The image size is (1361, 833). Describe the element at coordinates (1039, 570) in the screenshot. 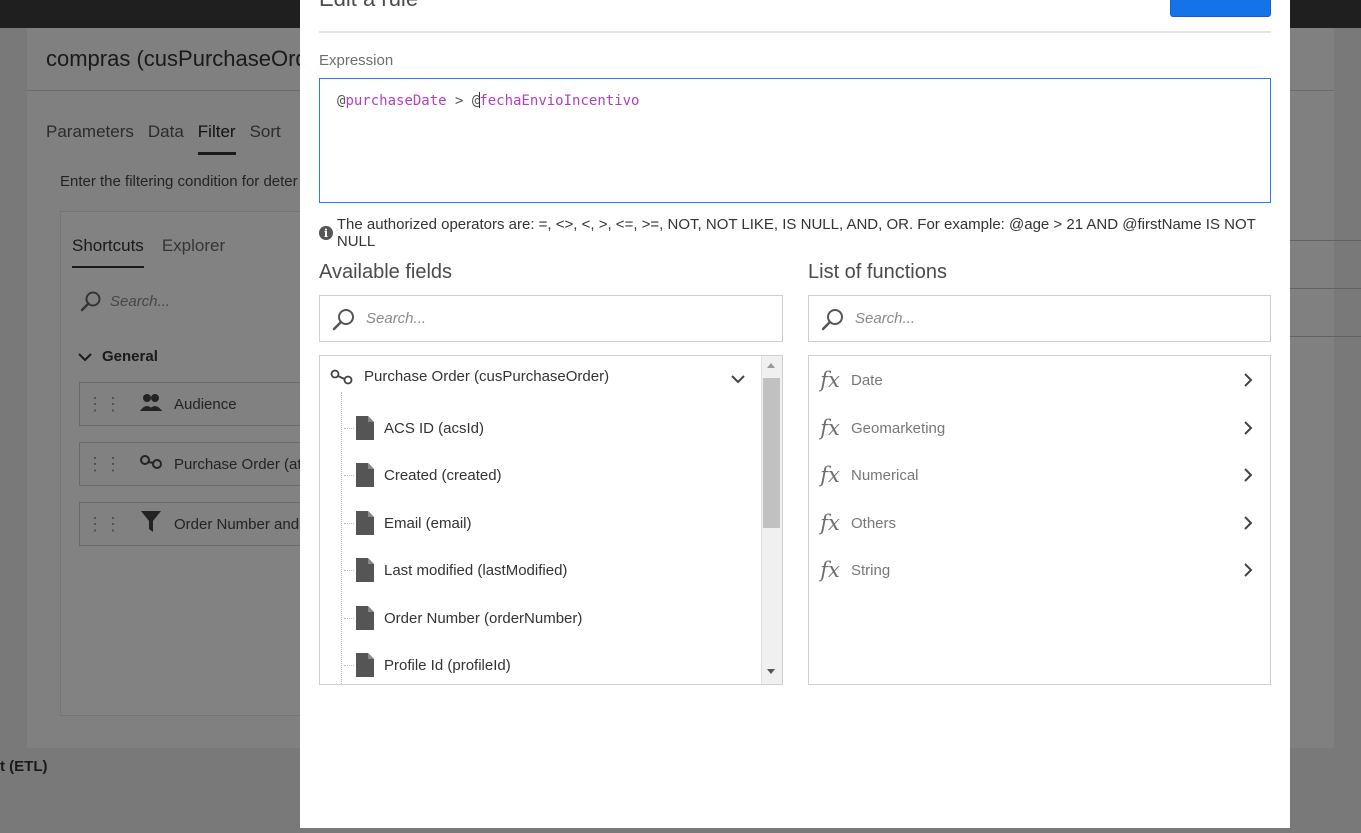

I see `function-category-string: fx String` at that location.